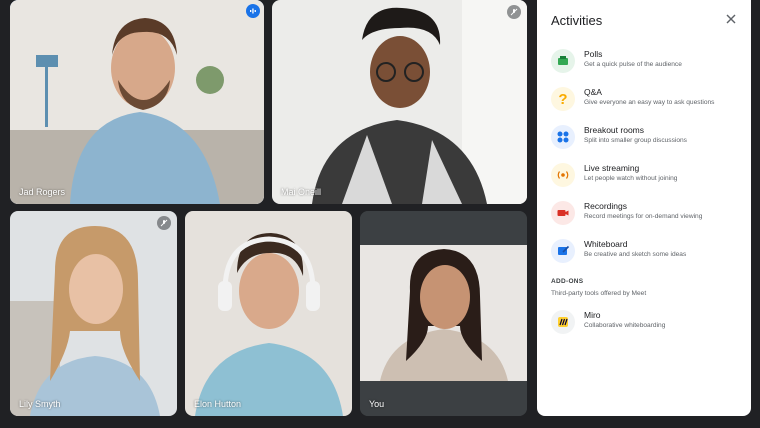  Describe the element at coordinates (563, 137) in the screenshot. I see `breakout-icon` at that location.